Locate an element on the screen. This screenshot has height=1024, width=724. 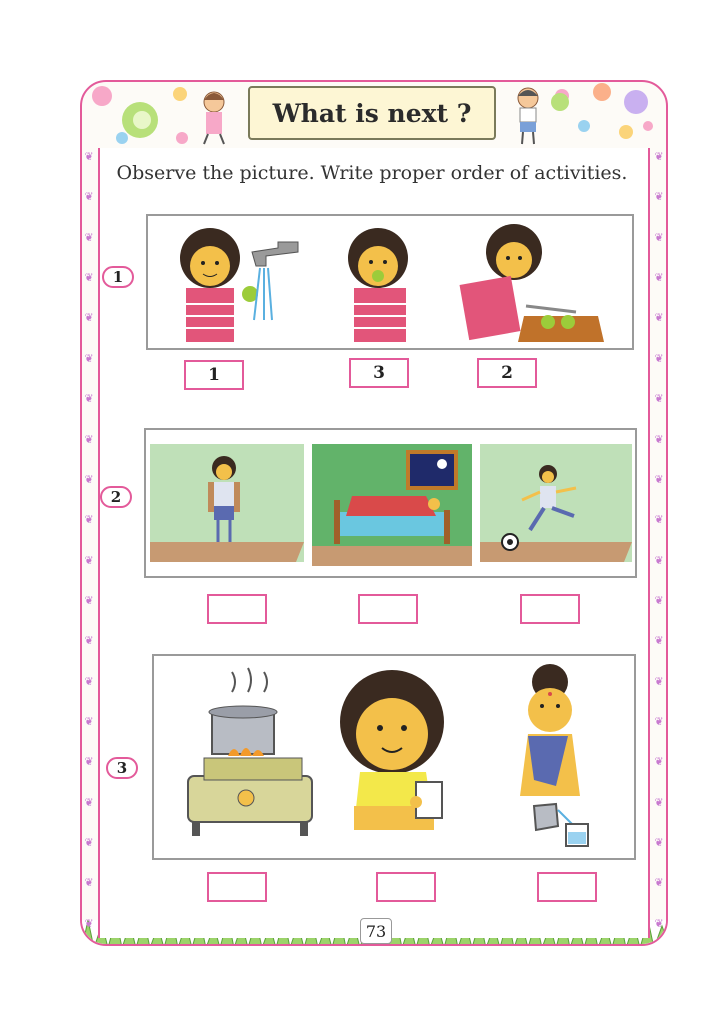
question-number: 1 is located at coordinates (118, 277).